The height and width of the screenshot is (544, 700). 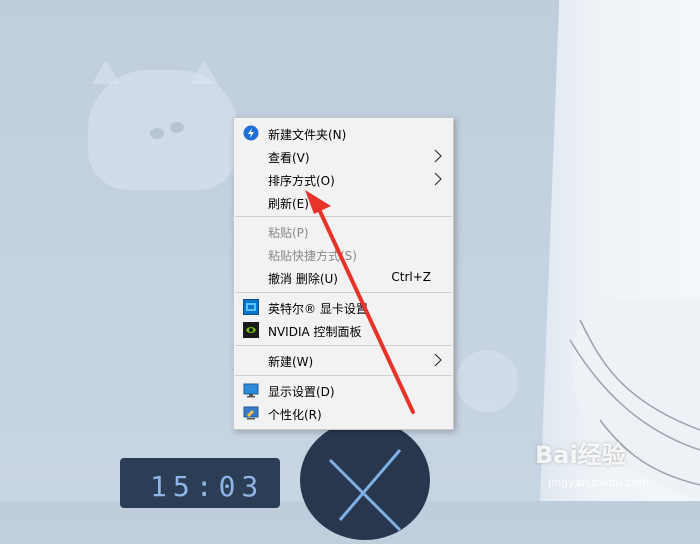 I want to click on wallpaper-clock, so click(x=365, y=480).